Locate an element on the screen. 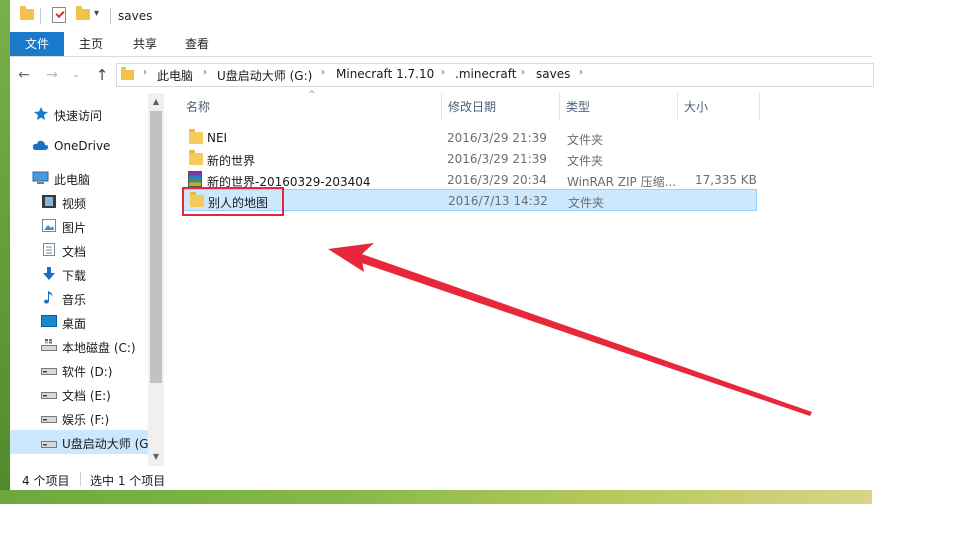 This screenshot has height=540, width=960. usb-drive-icon is located at coordinates (49, 444).